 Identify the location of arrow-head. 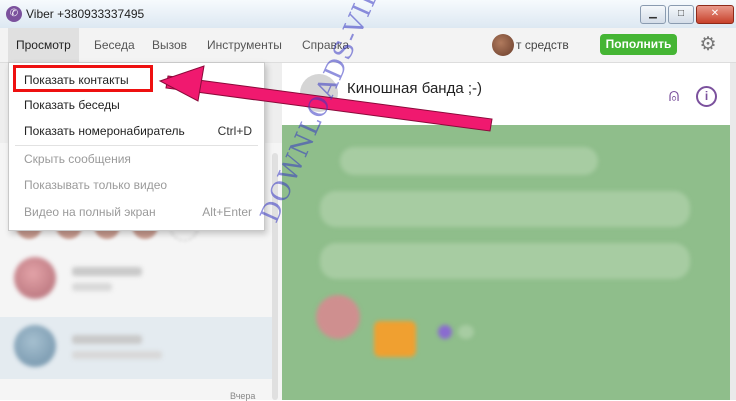
(181, 83).